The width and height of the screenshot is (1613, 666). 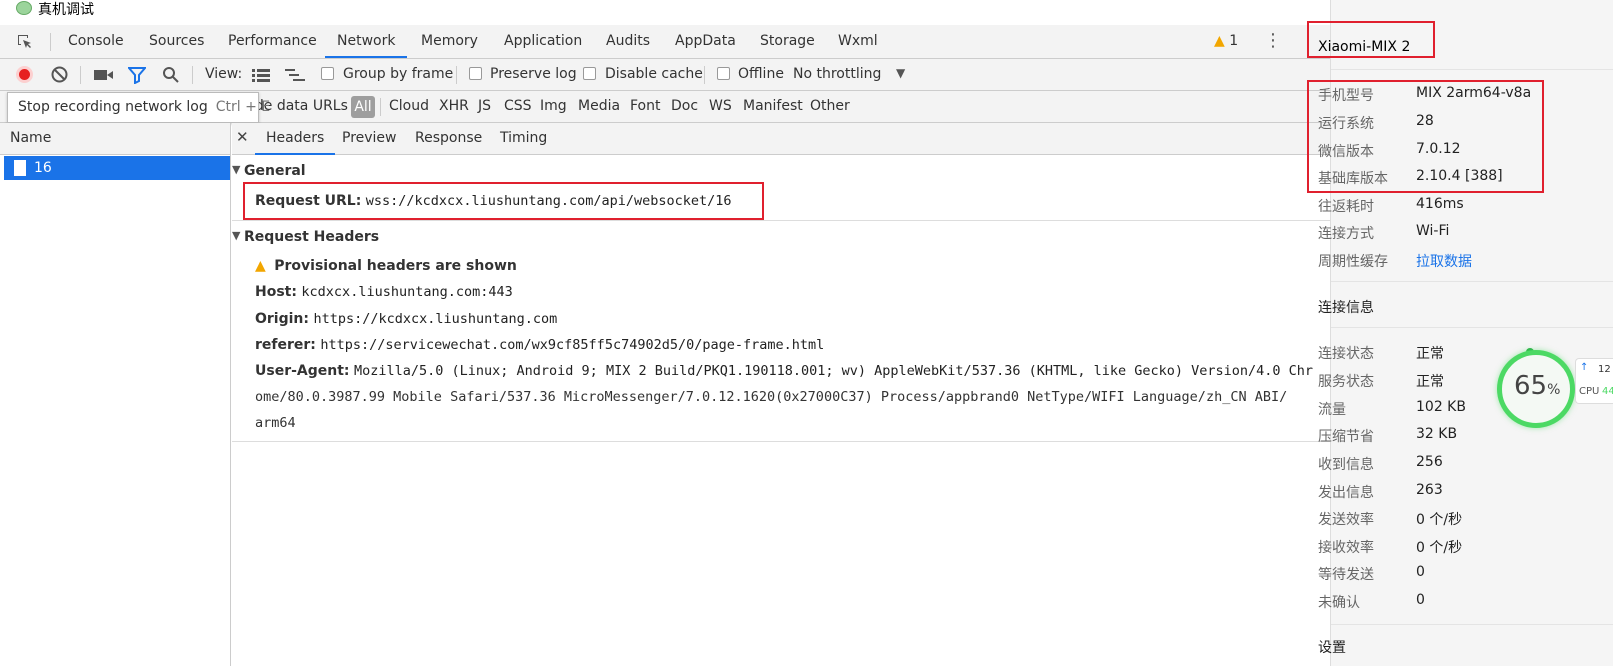 I want to click on info-value: MIX 2arm64-v8a, so click(x=1474, y=93).